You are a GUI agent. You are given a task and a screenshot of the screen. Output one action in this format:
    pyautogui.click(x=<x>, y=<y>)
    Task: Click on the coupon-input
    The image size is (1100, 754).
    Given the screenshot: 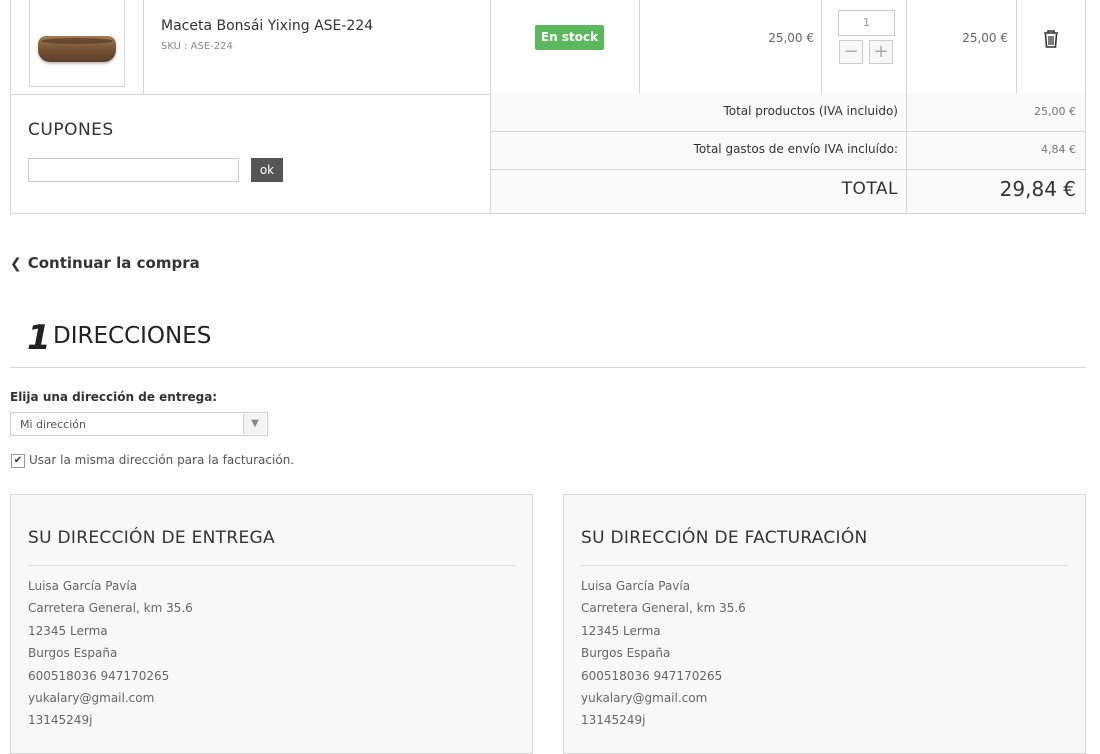 What is the action you would take?
    pyautogui.click(x=133, y=170)
    